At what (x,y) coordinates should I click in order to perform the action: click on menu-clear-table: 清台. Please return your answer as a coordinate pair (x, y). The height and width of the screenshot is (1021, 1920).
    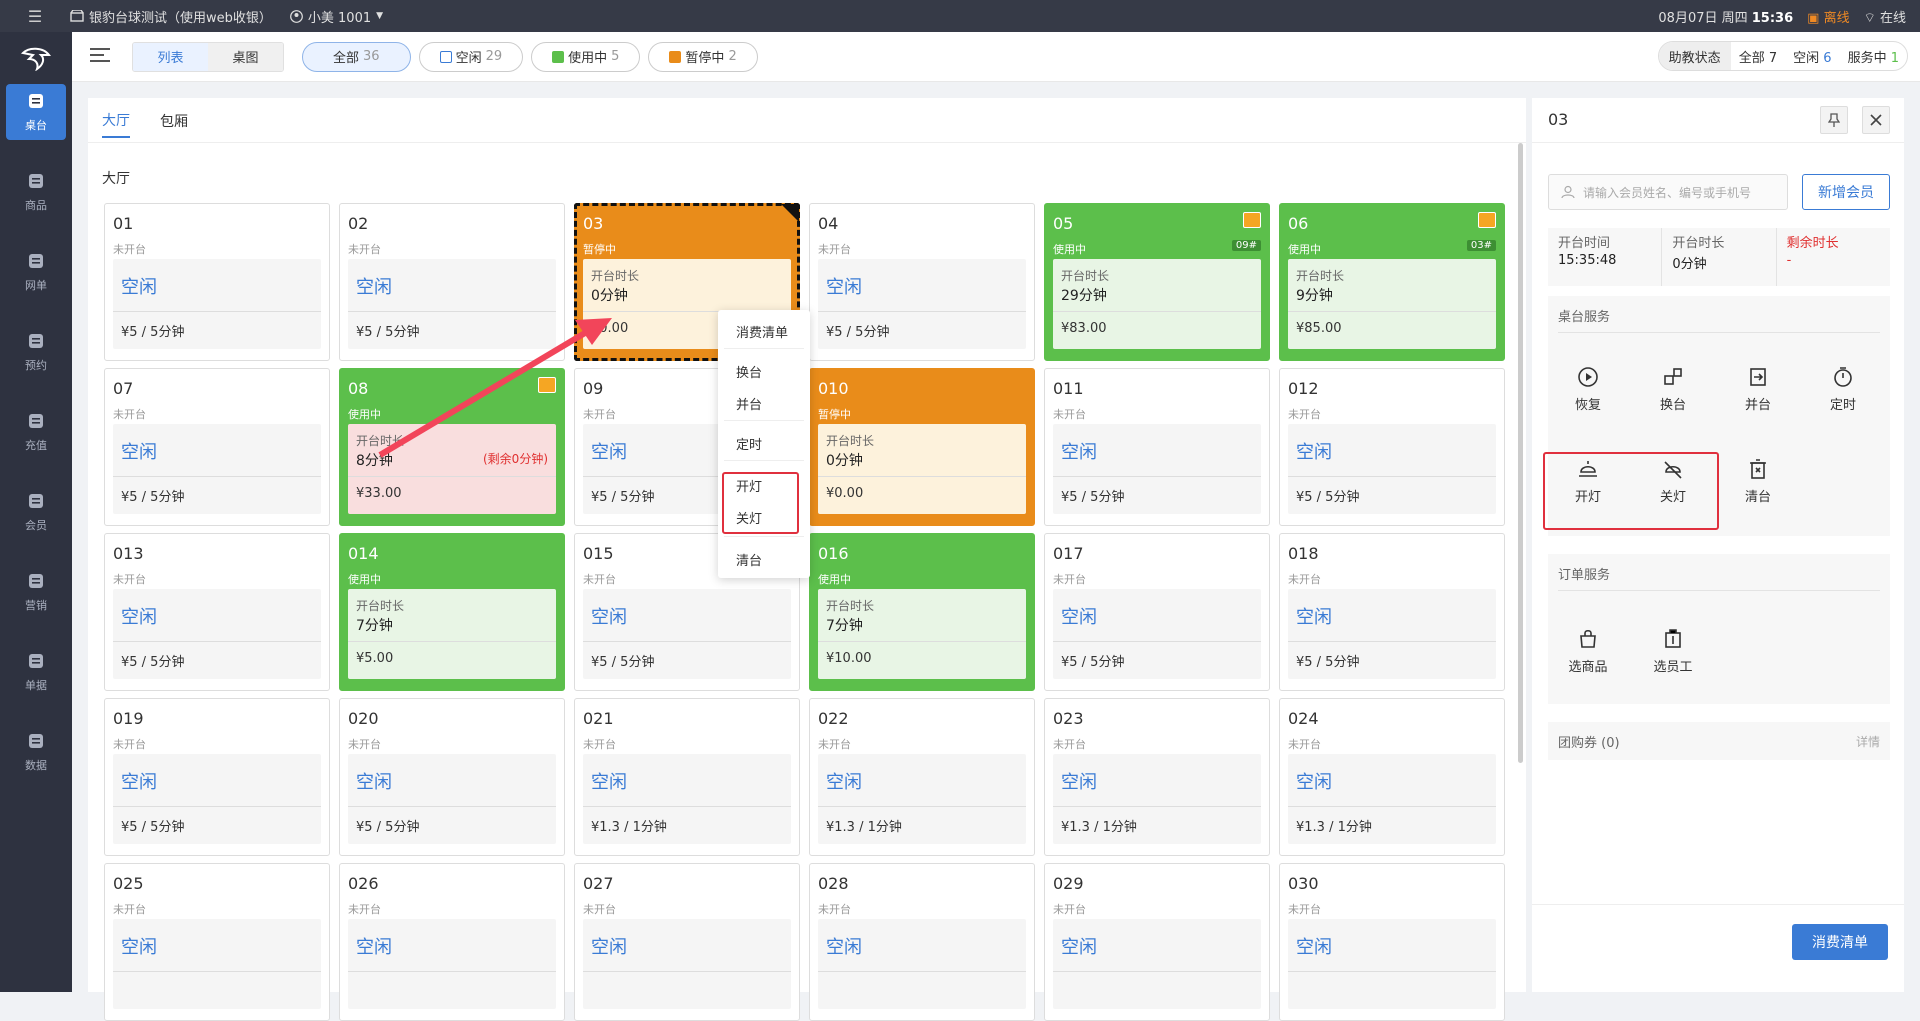
    Looking at the image, I should click on (749, 559).